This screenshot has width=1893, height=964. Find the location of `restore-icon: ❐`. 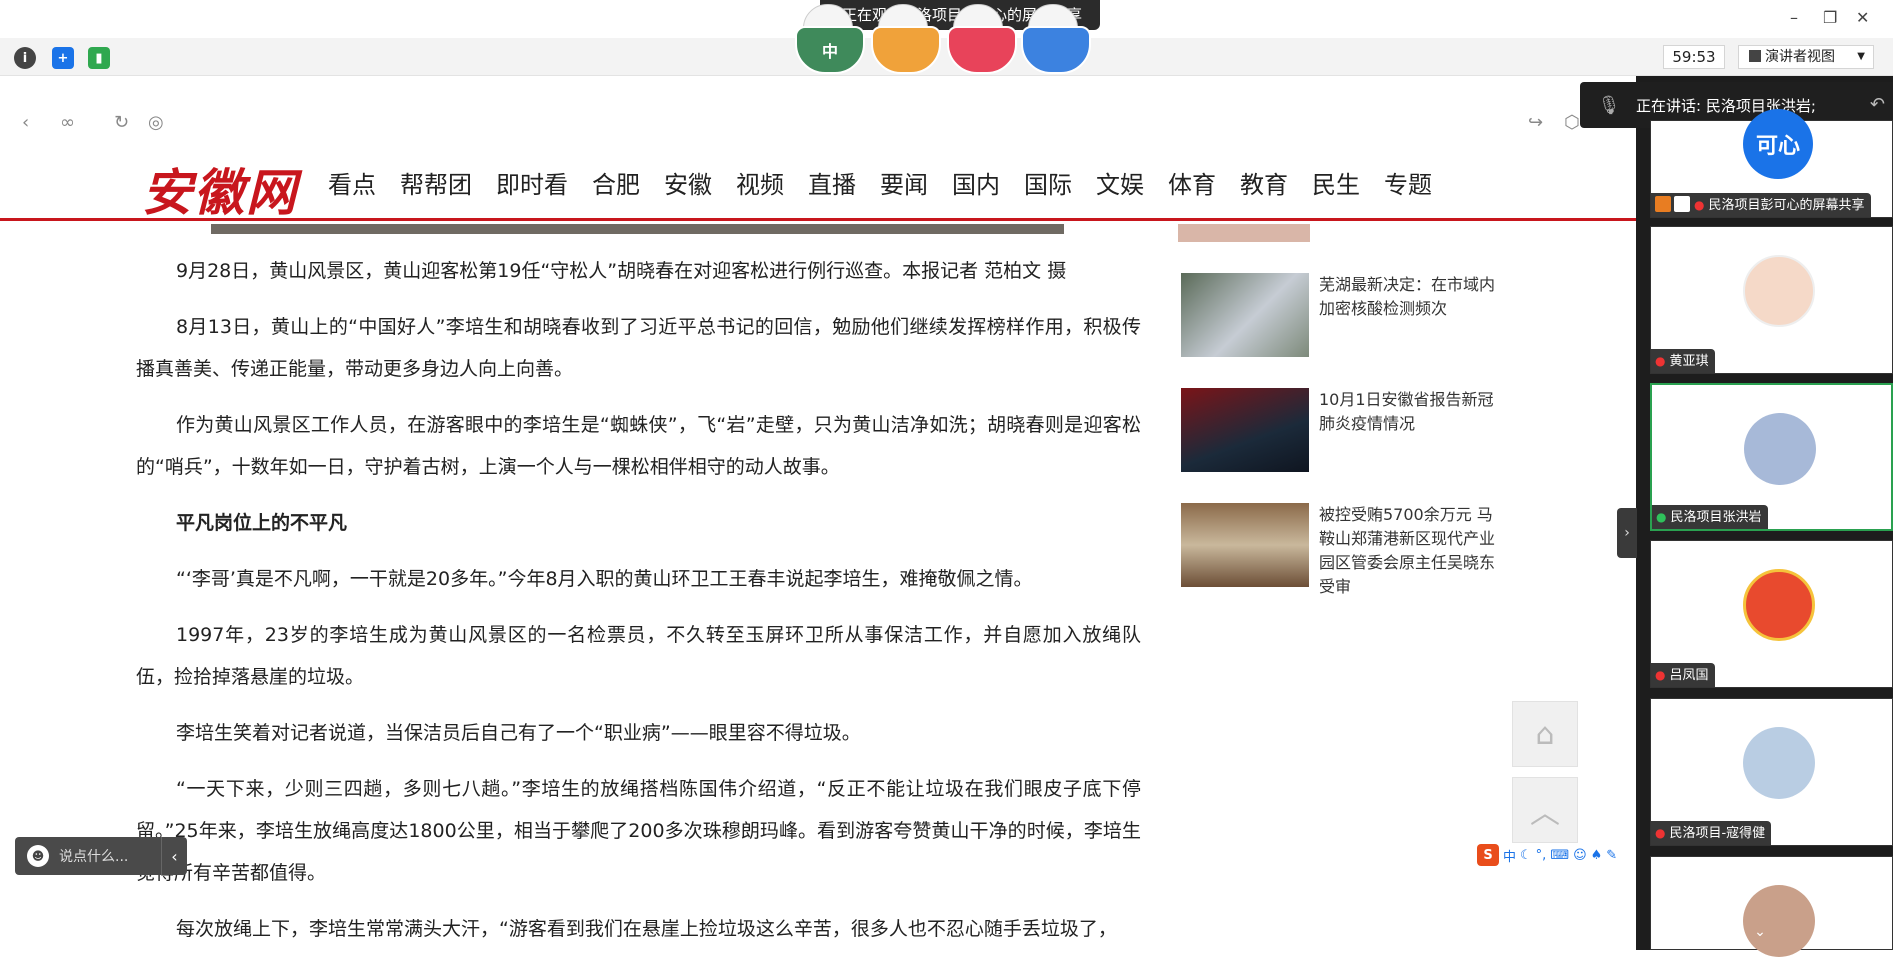

restore-icon: ❐ is located at coordinates (1830, 17).